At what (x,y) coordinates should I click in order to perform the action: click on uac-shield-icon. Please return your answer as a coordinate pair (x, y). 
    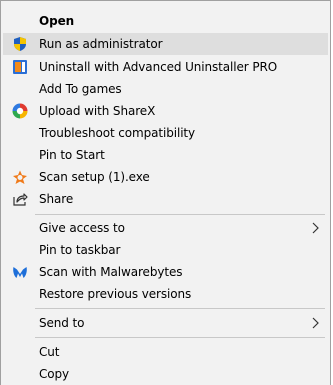
    Looking at the image, I should click on (20, 44).